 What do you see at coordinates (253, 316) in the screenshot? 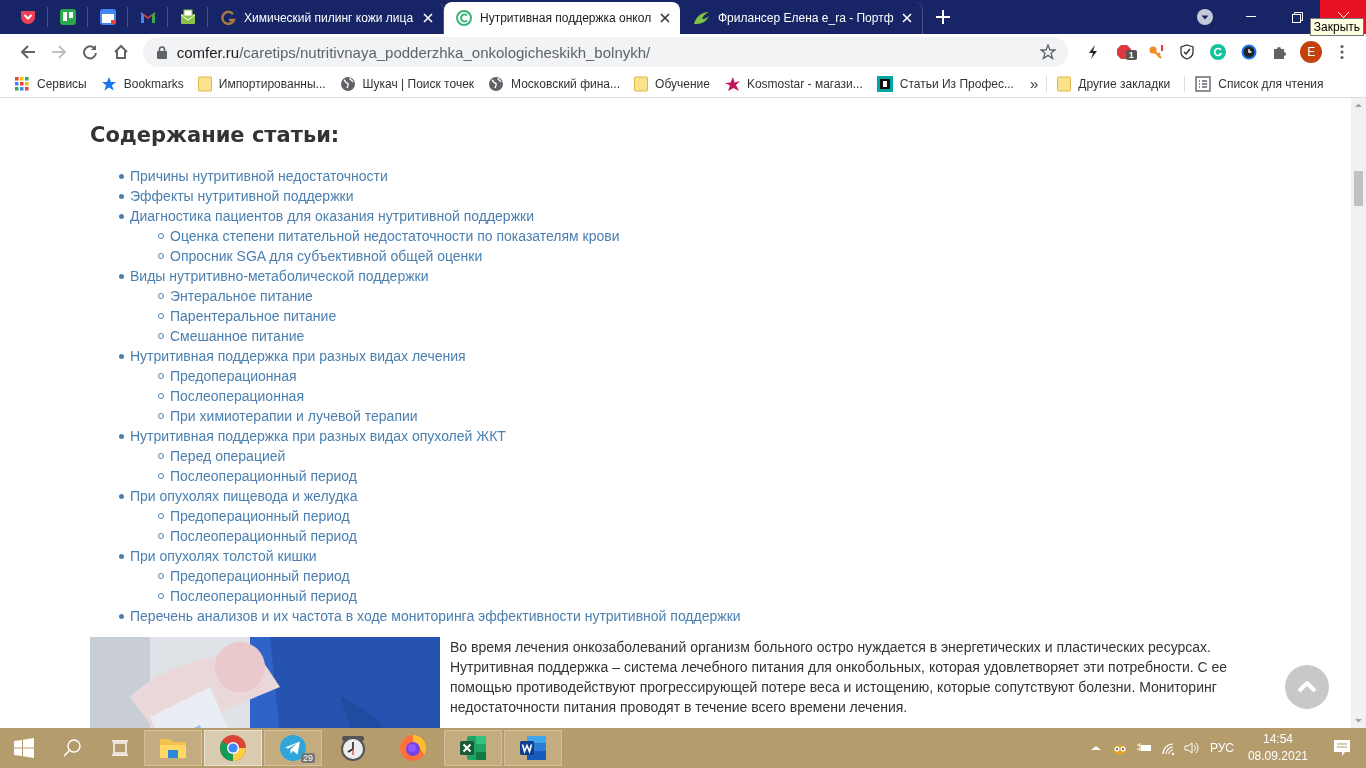
I see `toc-link: Парентеральное питание` at bounding box center [253, 316].